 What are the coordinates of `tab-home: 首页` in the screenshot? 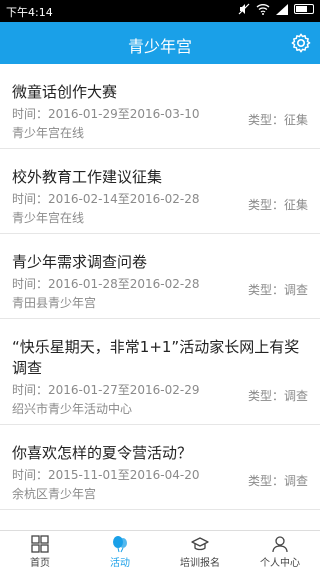 It's located at (40, 550).